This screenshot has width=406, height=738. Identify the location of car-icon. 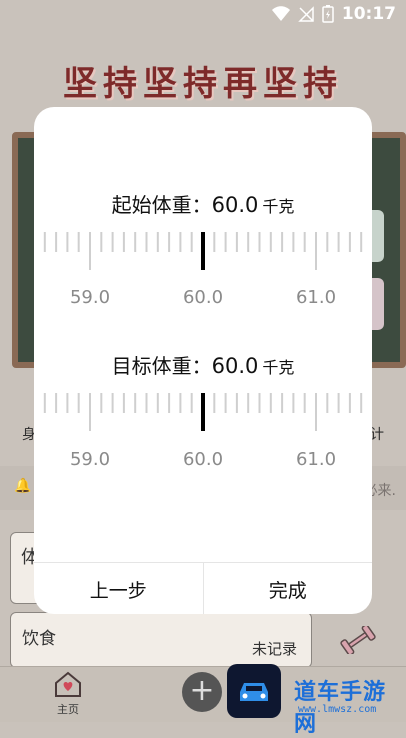
(254, 692).